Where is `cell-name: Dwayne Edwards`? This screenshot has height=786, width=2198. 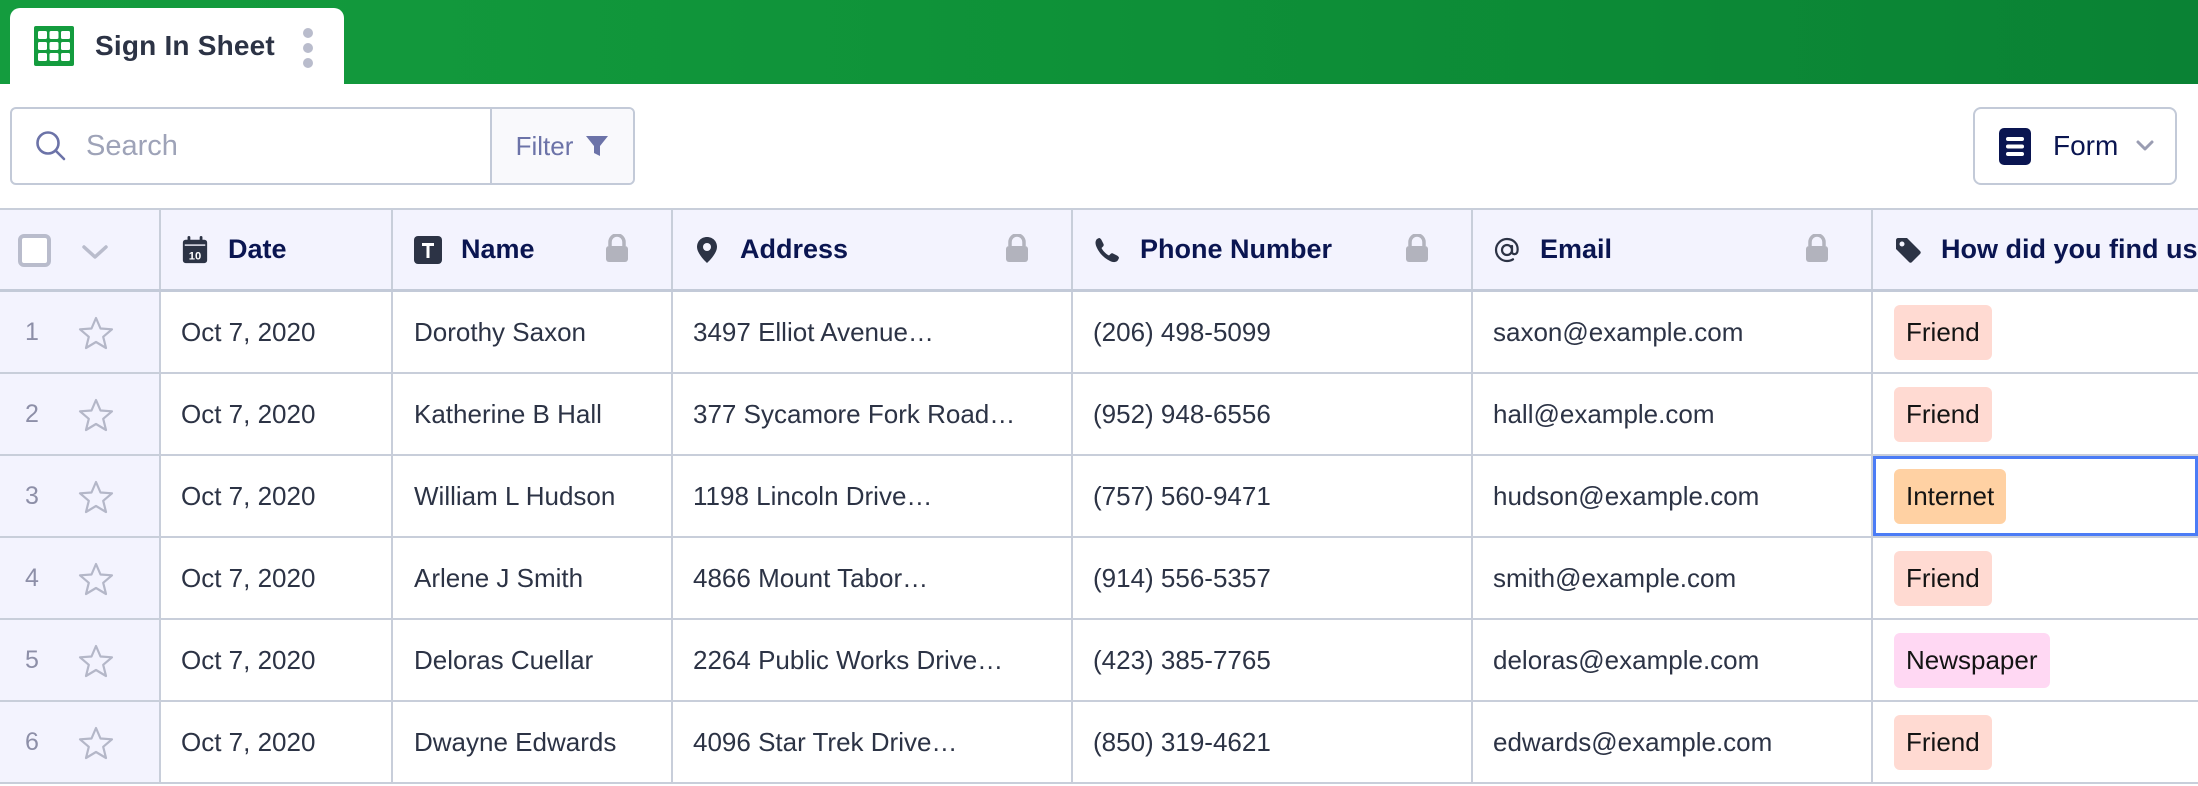 cell-name: Dwayne Edwards is located at coordinates (533, 742).